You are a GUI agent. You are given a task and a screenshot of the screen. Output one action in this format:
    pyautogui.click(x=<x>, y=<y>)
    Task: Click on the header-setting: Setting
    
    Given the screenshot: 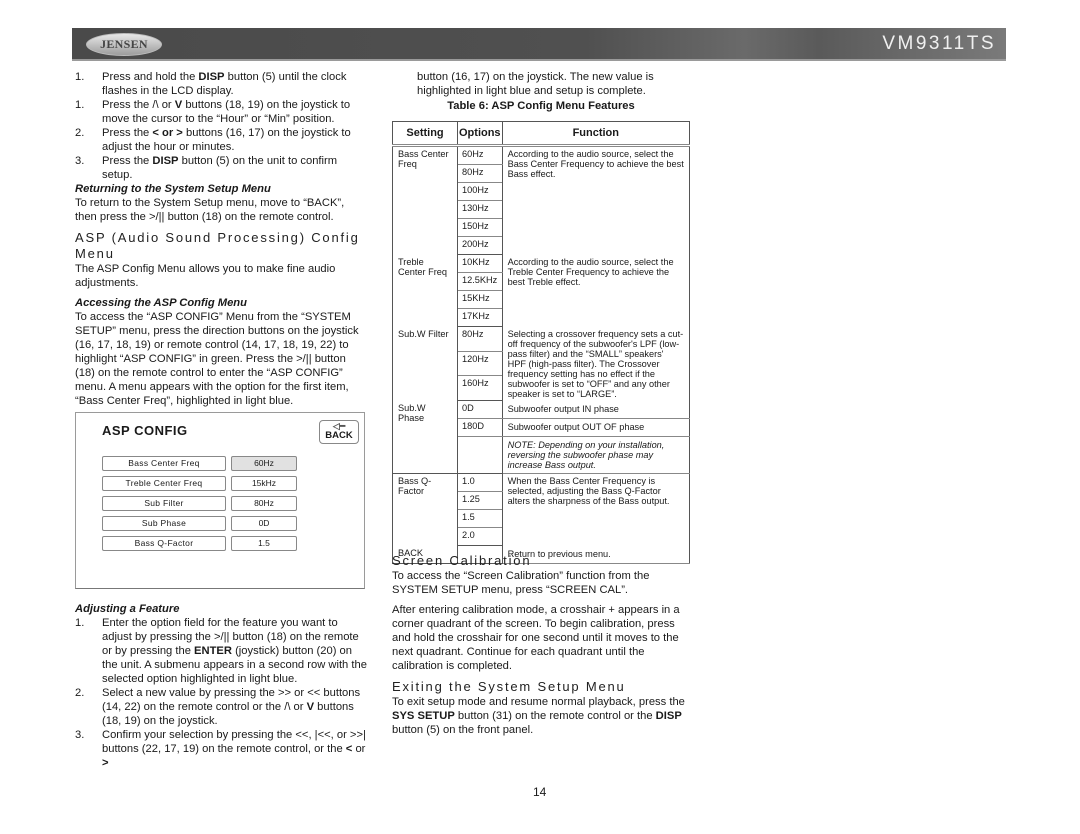 What is the action you would take?
    pyautogui.click(x=425, y=134)
    